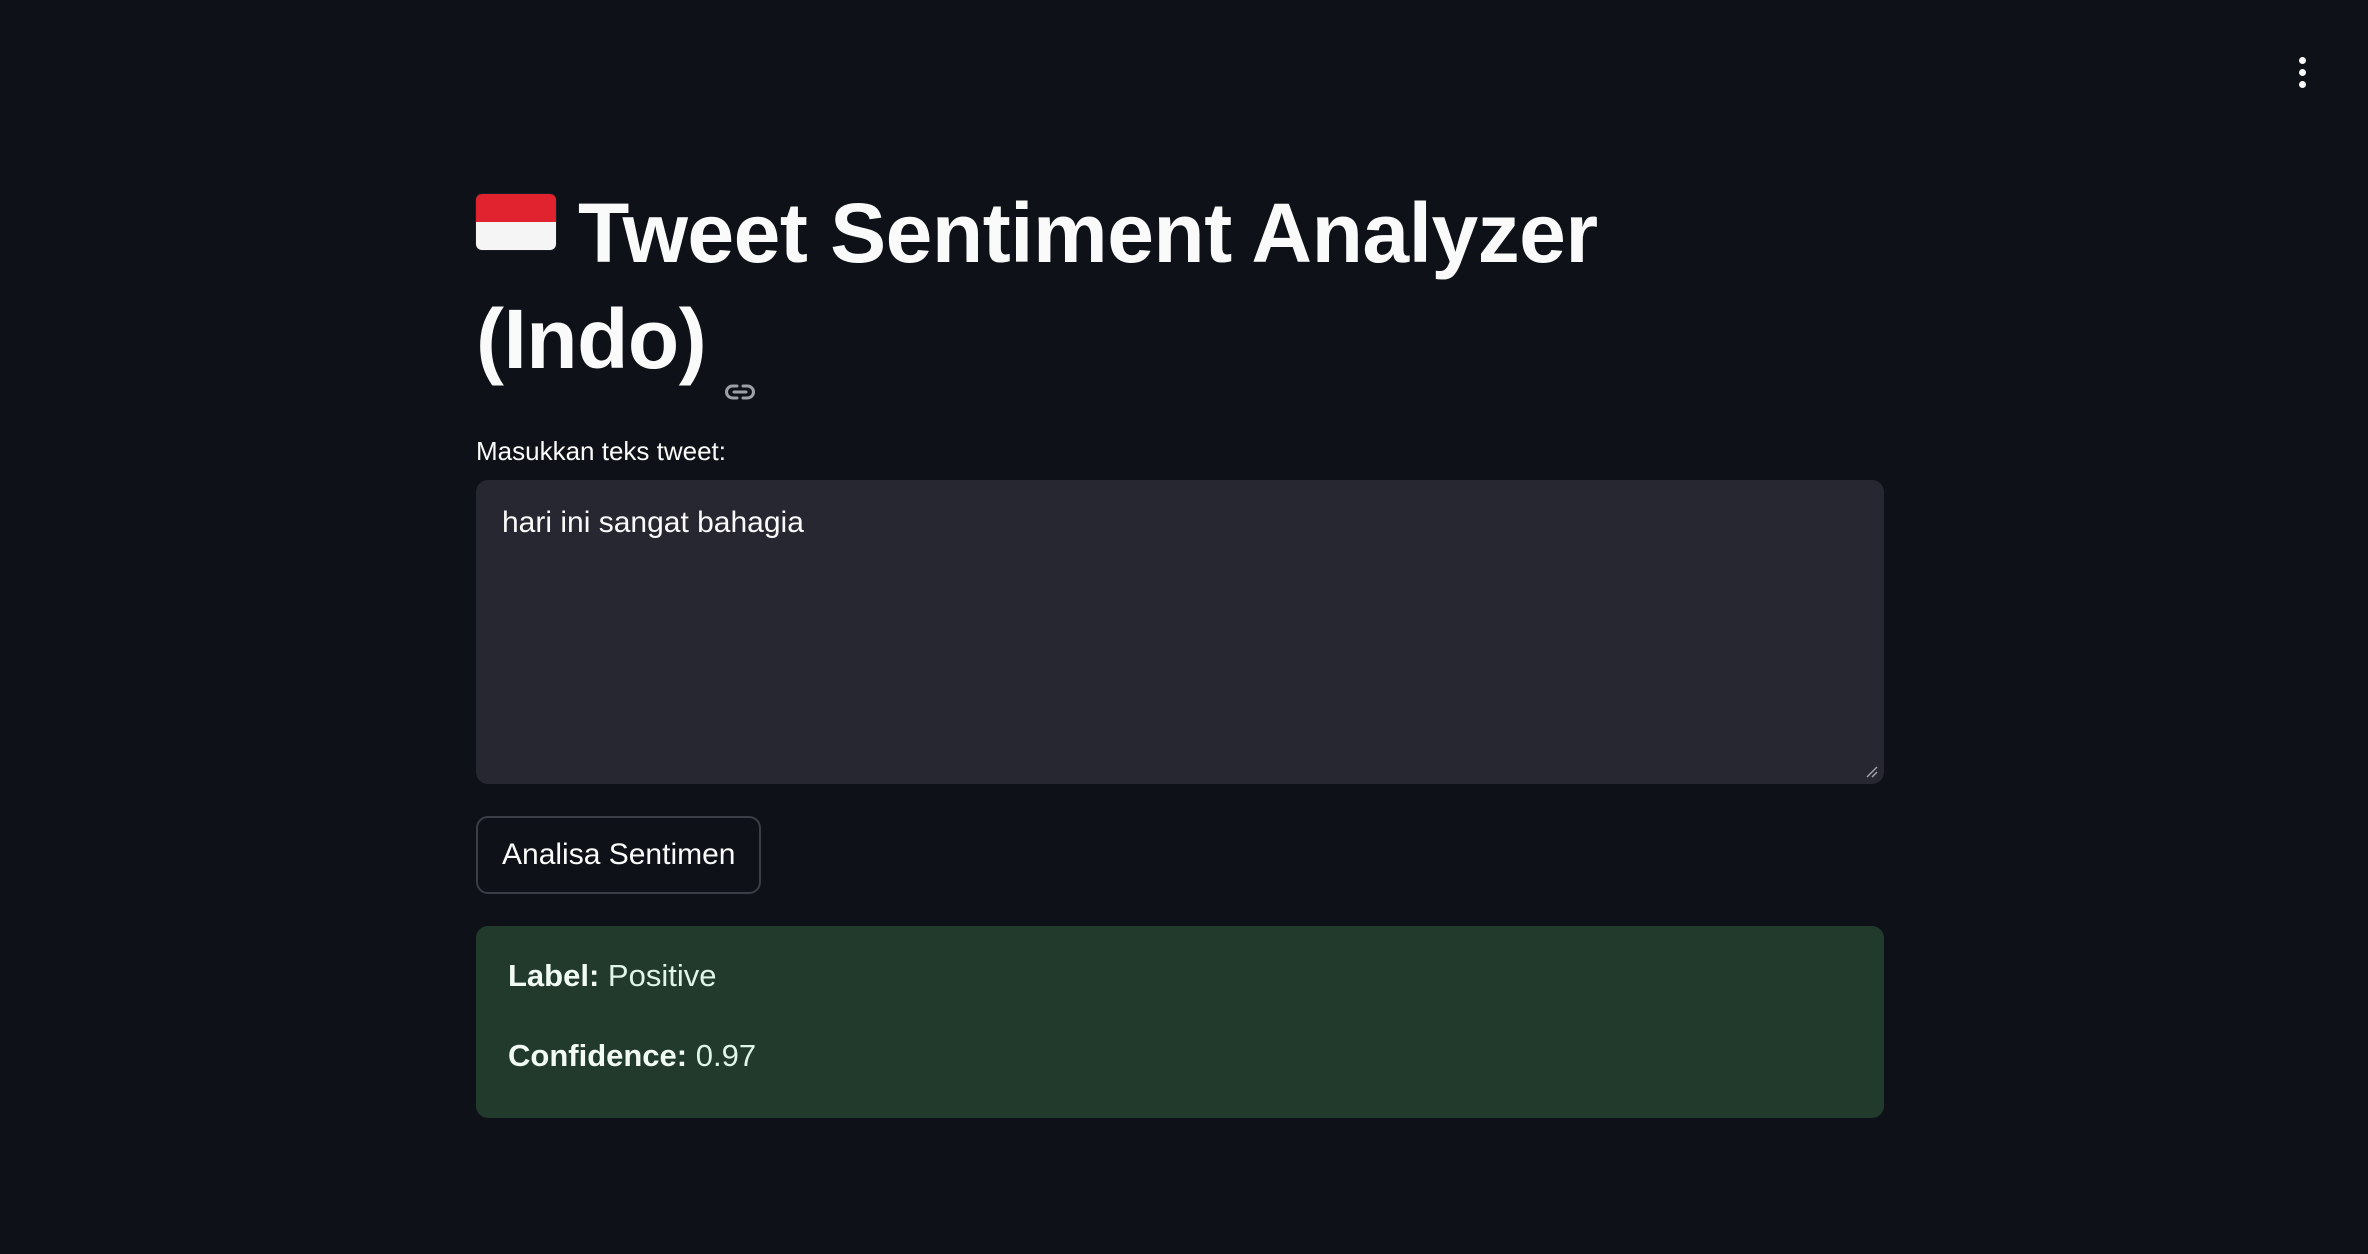 This screenshot has width=2368, height=1254. What do you see at coordinates (619, 855) in the screenshot?
I see `analyze-sentiment-button: Analisa Sentimen` at bounding box center [619, 855].